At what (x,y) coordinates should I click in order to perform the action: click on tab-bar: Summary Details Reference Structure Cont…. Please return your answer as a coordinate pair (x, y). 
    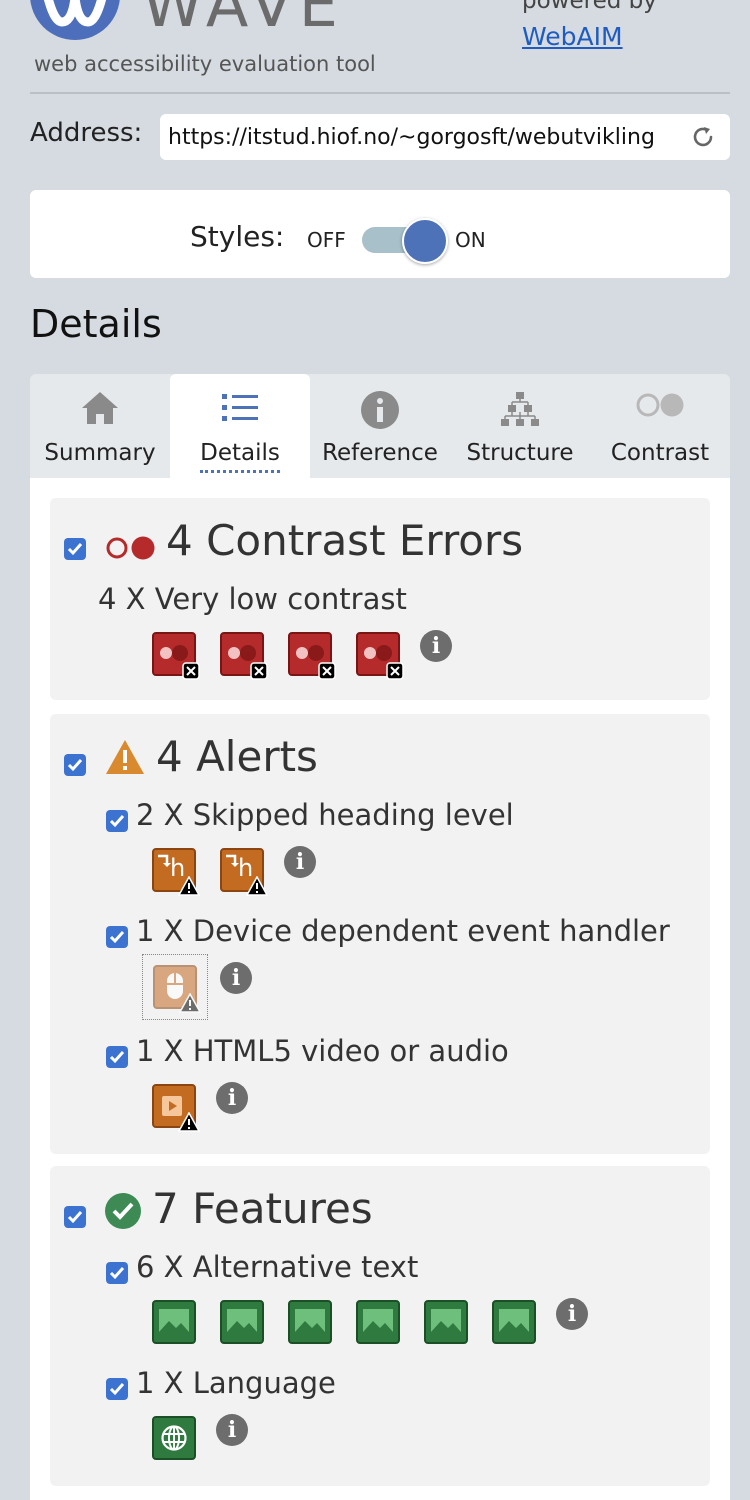
    Looking at the image, I should click on (380, 426).